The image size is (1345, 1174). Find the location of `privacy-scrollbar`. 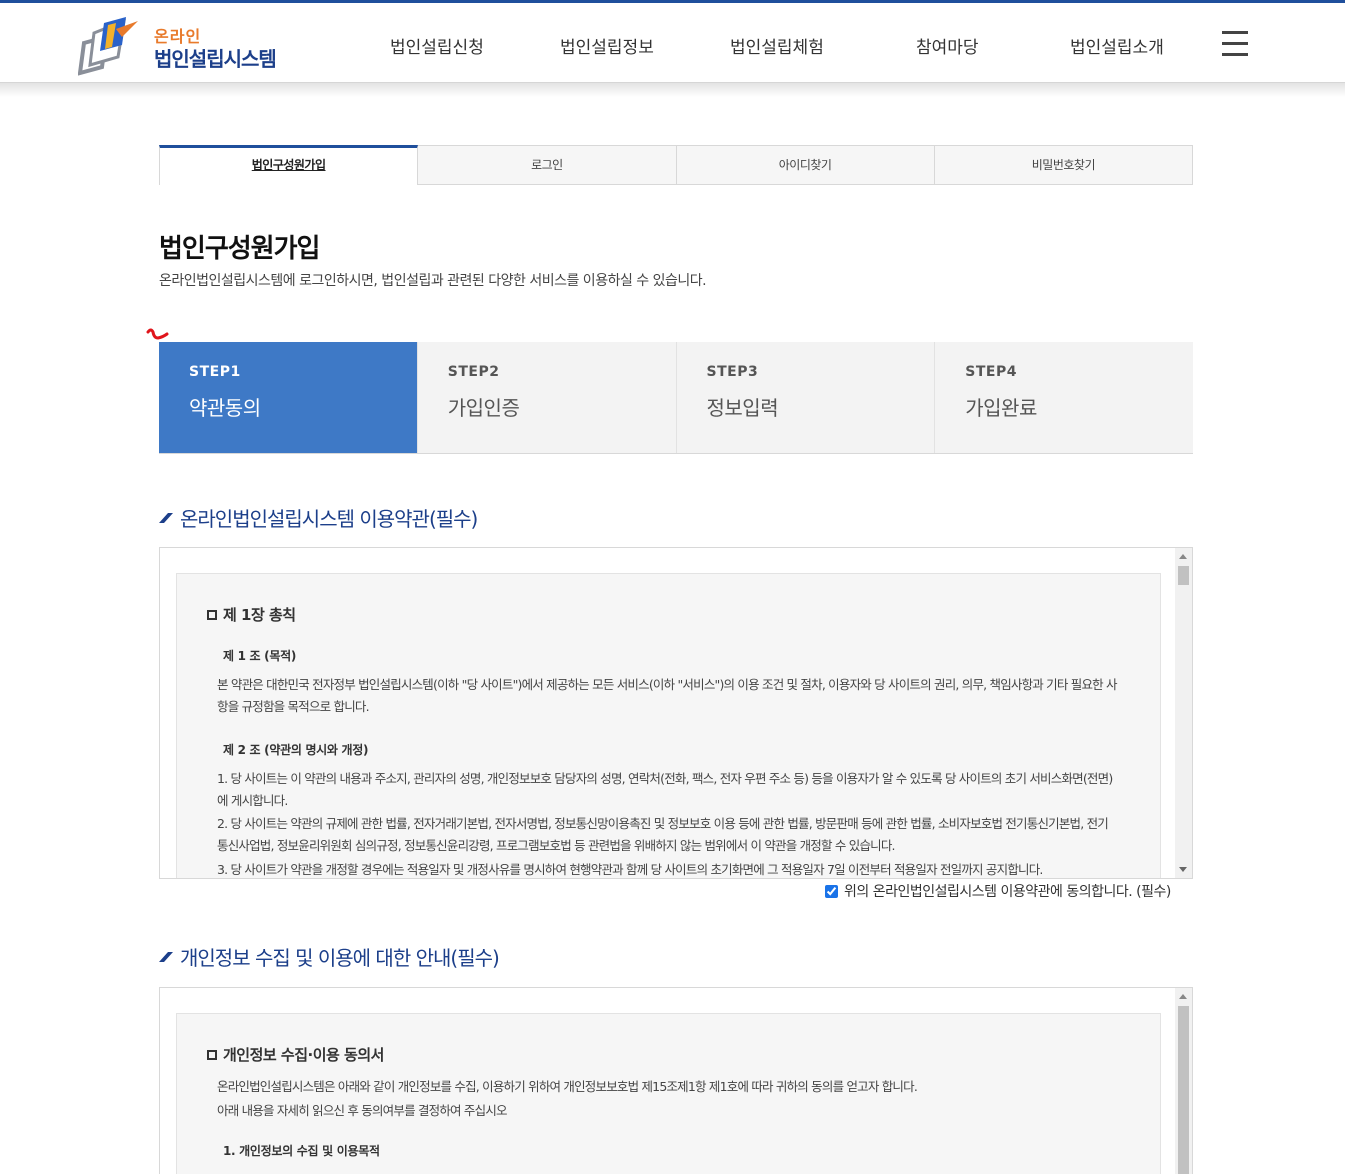

privacy-scrollbar is located at coordinates (1183, 1081).